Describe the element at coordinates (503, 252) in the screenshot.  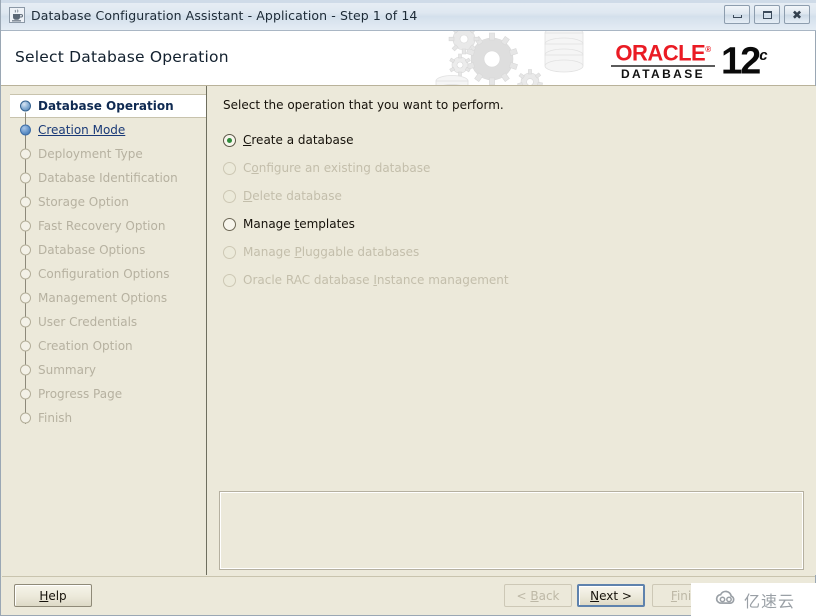
I see `radio-manage-pluggable-databases: Manage Pluggable databases` at that location.